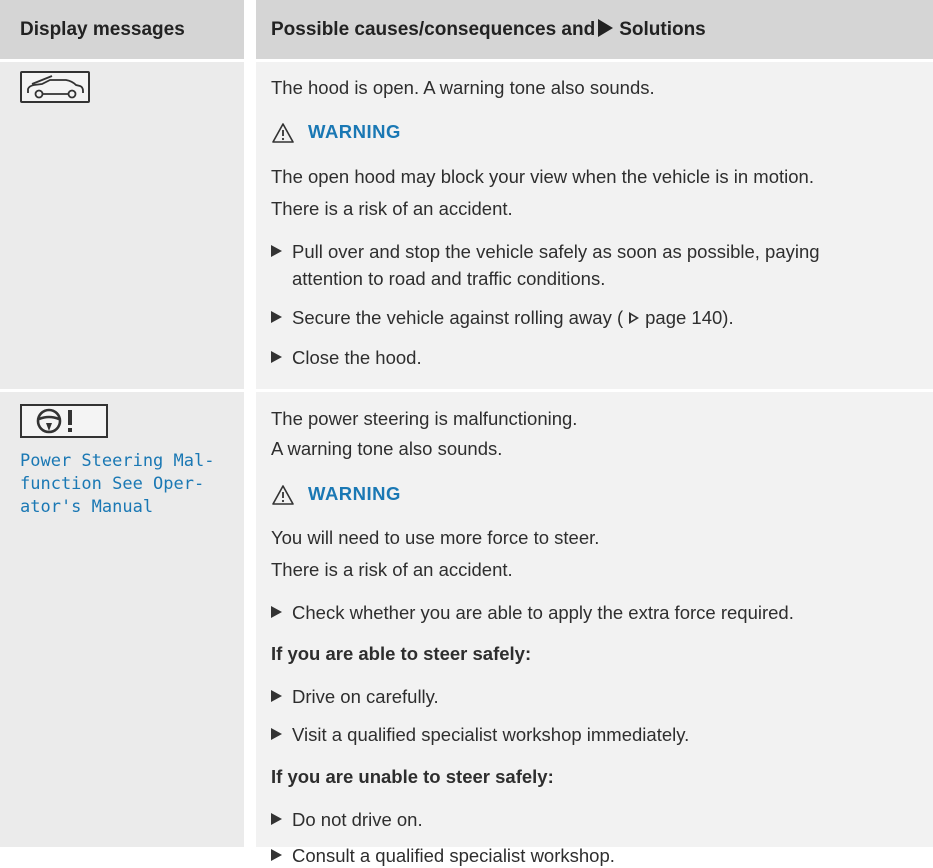 The image size is (933, 868). Describe the element at coordinates (55, 87) in the screenshot. I see `hood-open-icon` at that location.